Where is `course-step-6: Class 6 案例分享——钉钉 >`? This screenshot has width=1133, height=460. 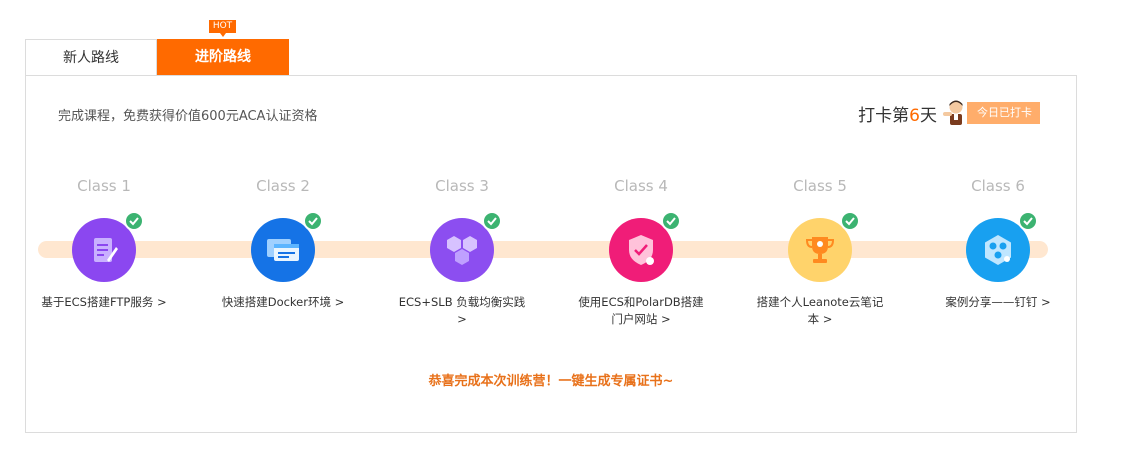 course-step-6: Class 6 案例分享——钉钉 > is located at coordinates (998, 243).